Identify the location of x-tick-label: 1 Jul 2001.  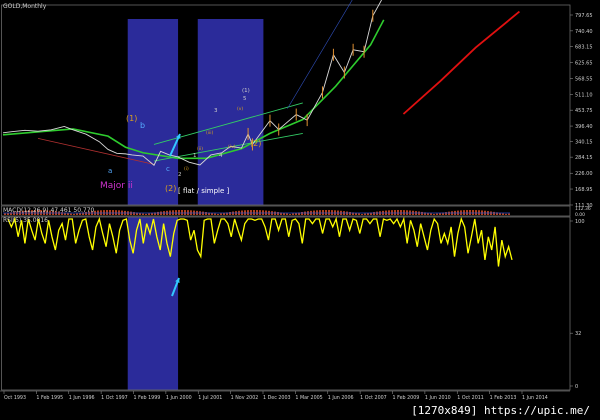
(210, 398).